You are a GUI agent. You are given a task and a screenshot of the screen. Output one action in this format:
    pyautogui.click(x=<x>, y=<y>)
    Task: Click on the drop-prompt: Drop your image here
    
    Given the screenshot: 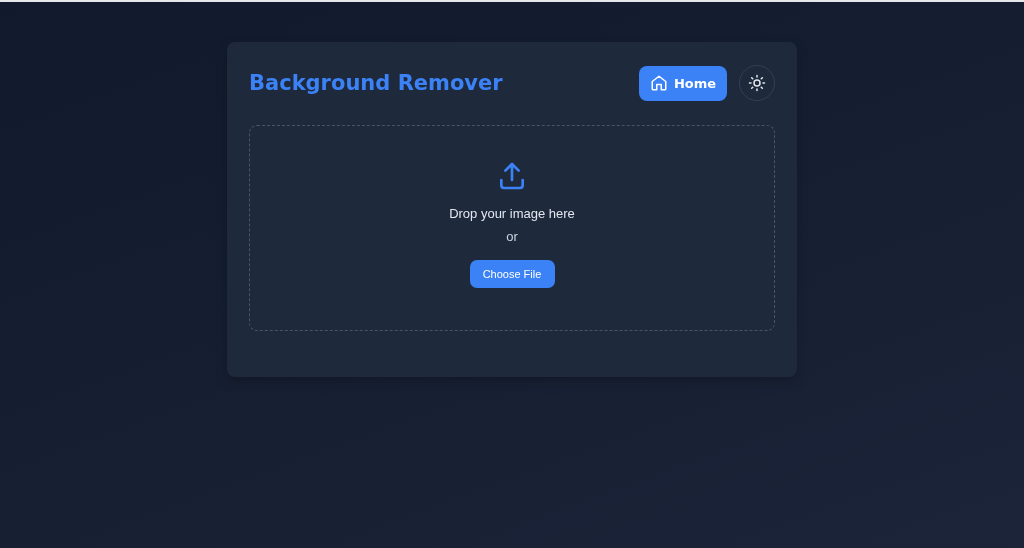 What is the action you would take?
    pyautogui.click(x=512, y=213)
    